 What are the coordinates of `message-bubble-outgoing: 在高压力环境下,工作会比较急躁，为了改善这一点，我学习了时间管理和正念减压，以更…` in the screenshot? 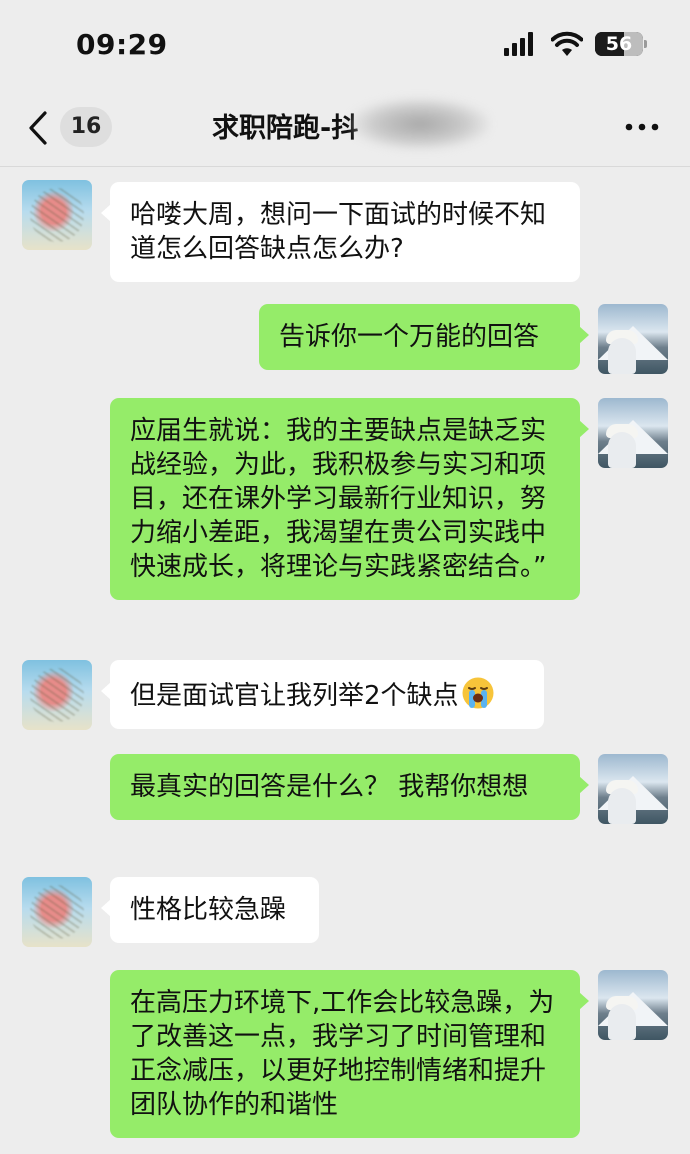 It's located at (349, 1054).